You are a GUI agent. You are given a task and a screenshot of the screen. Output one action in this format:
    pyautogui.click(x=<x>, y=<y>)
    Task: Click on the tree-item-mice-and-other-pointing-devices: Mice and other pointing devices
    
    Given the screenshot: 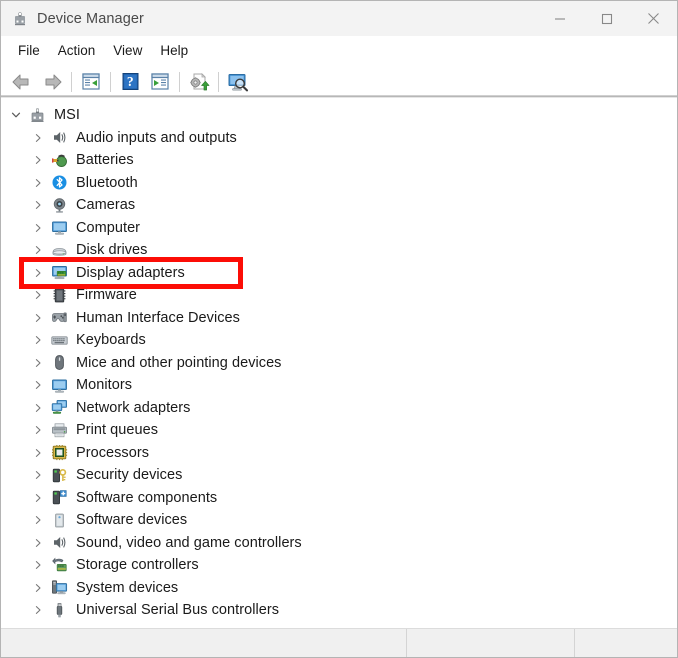 What is the action you would take?
    pyautogui.click(x=339, y=363)
    